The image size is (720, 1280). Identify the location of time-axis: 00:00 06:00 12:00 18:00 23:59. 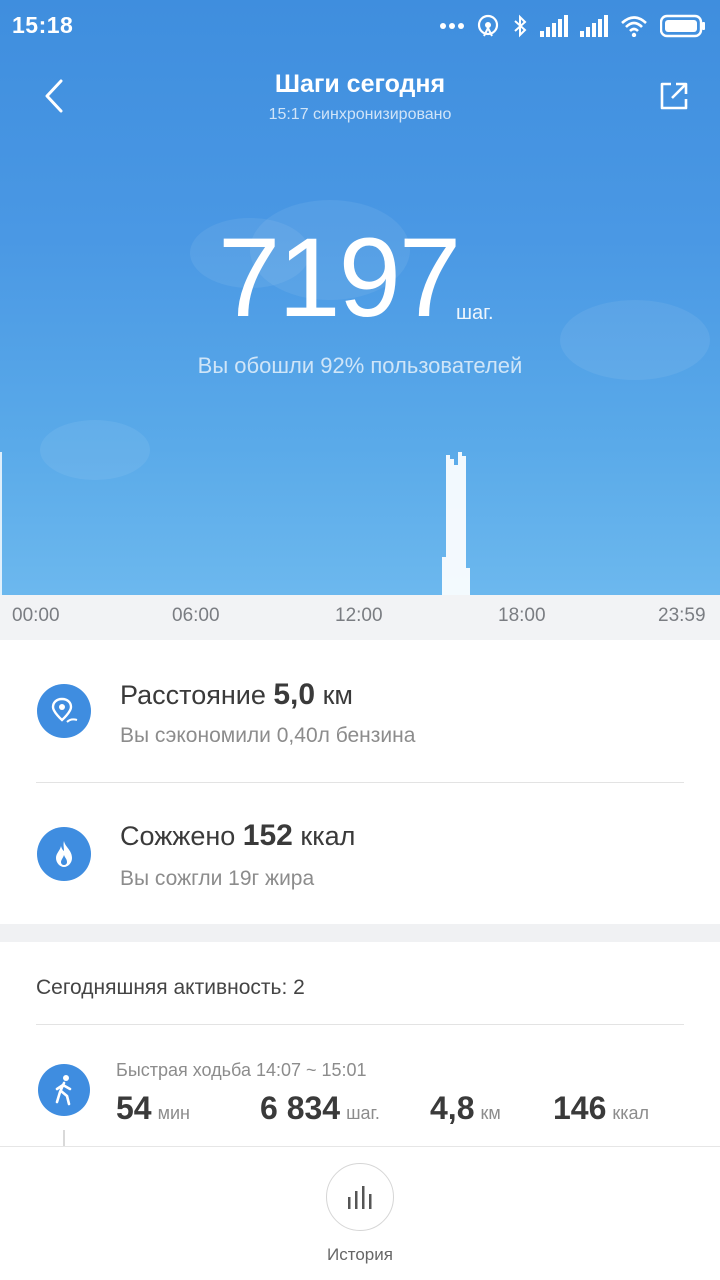
(360, 617).